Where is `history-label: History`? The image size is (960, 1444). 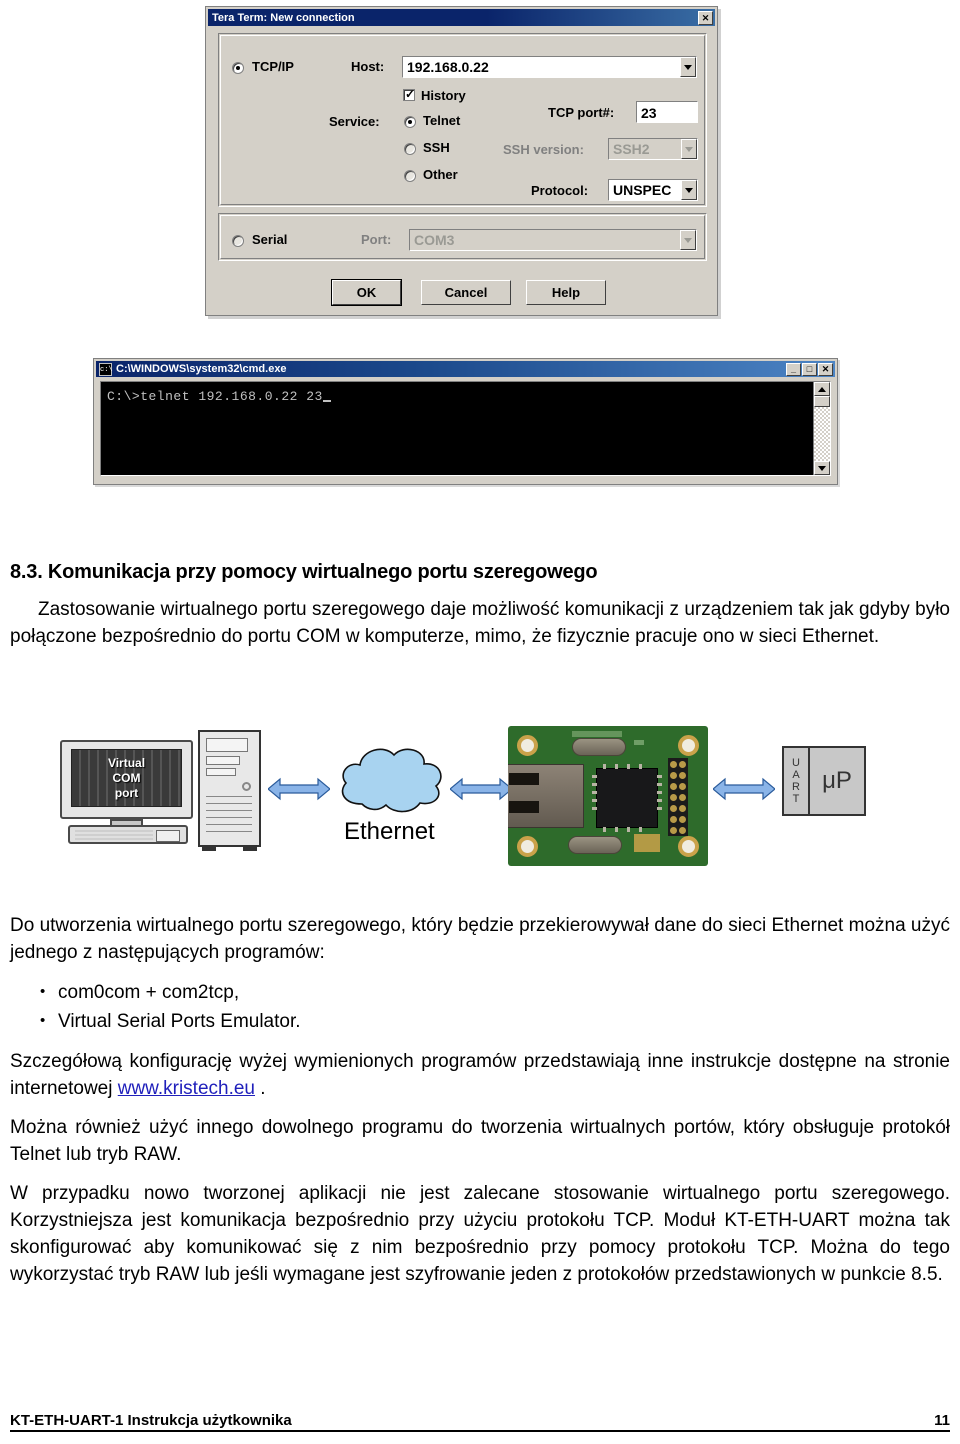 history-label: History is located at coordinates (443, 95).